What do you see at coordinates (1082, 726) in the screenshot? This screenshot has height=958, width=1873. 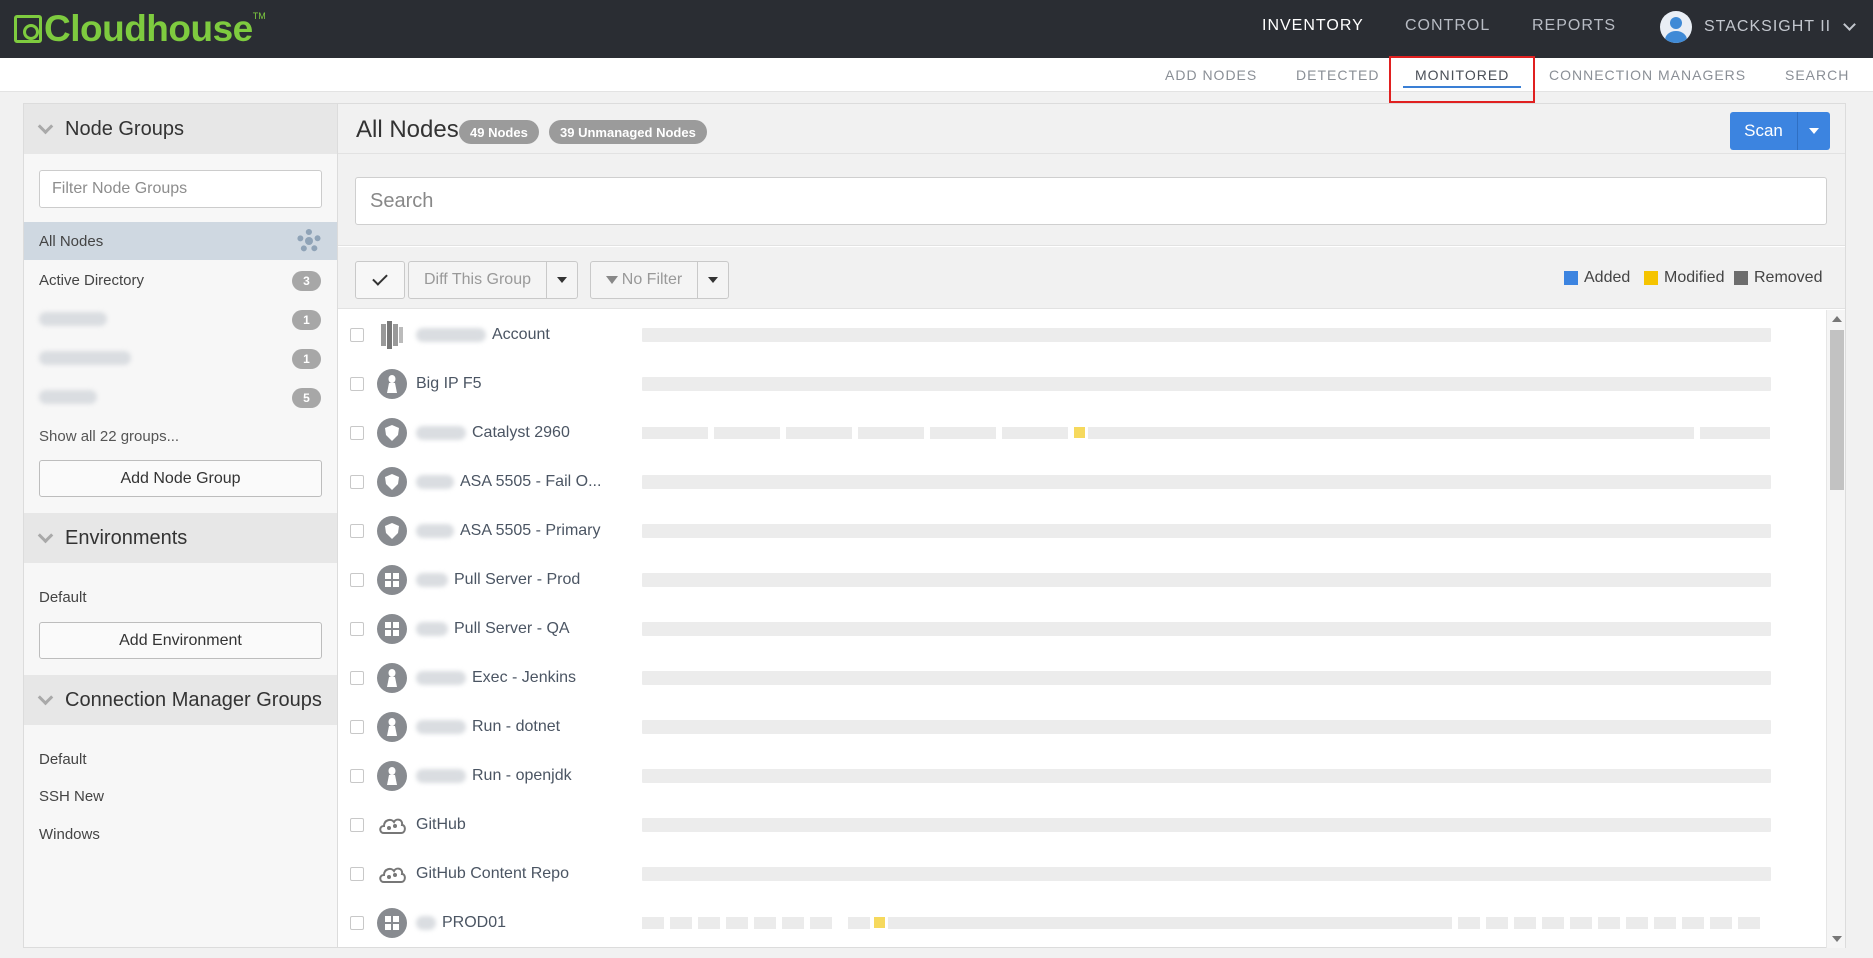 I see `table-row: Run - dotnet` at bounding box center [1082, 726].